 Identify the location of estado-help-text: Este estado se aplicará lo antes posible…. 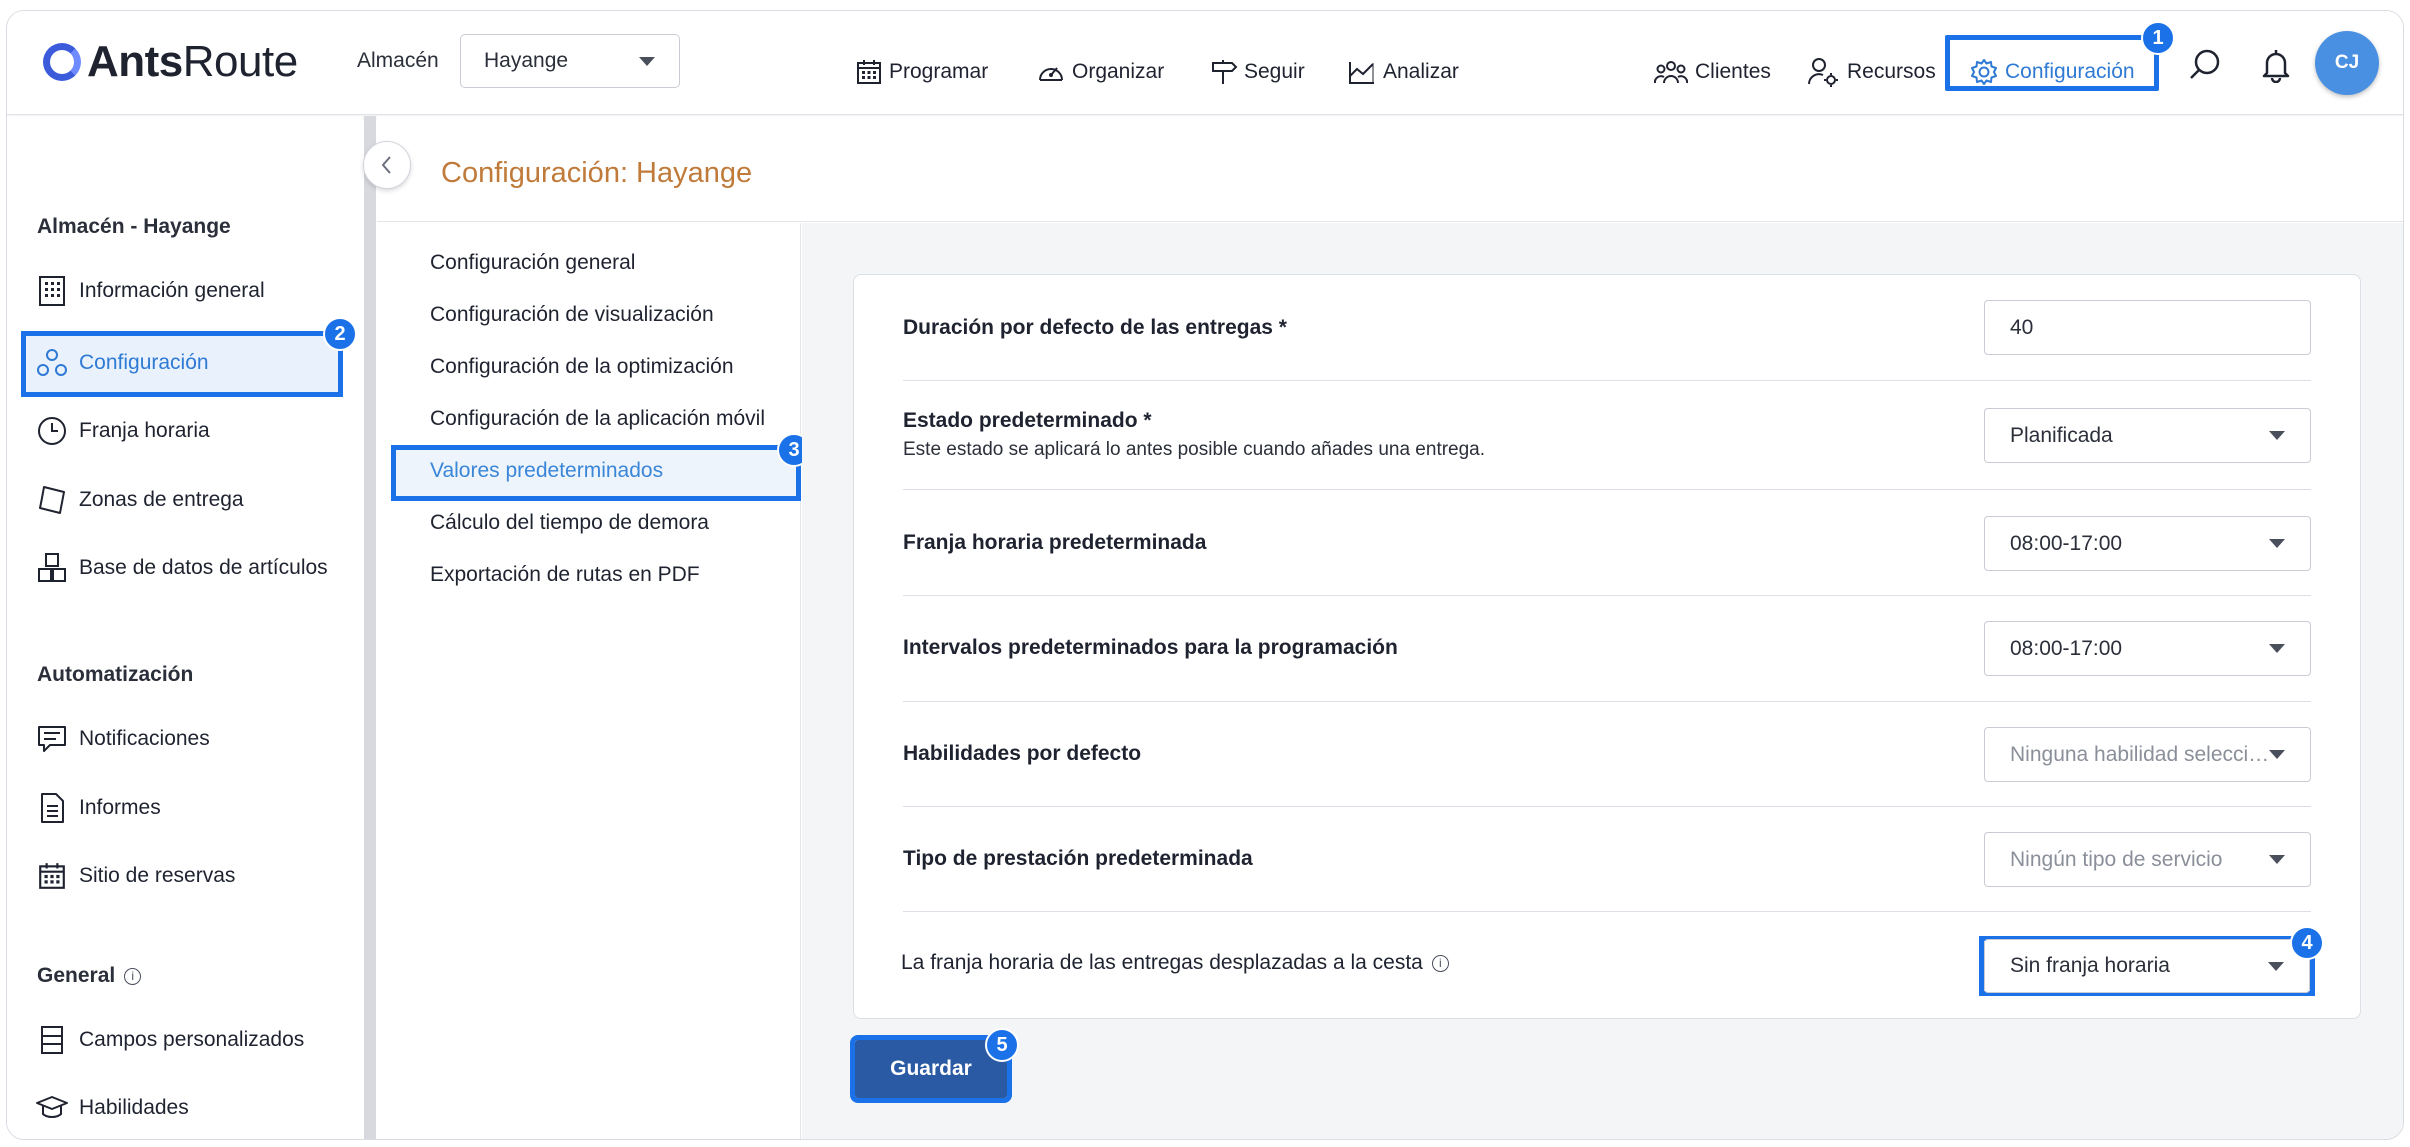
(1194, 449).